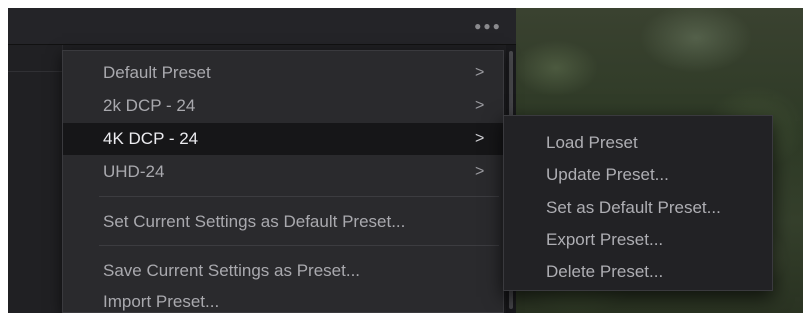 The height and width of the screenshot is (313, 803). I want to click on panel-left-strip, so click(35, 179).